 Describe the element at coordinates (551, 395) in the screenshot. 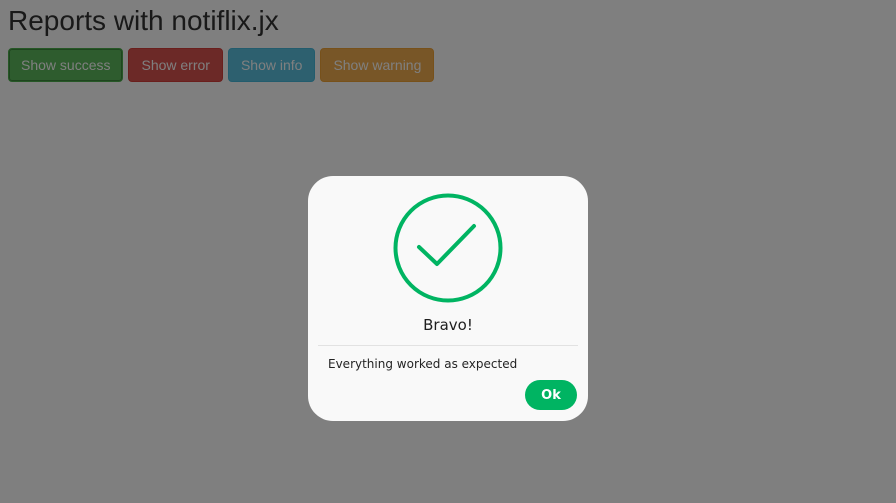

I see `ok-button: Ok` at that location.